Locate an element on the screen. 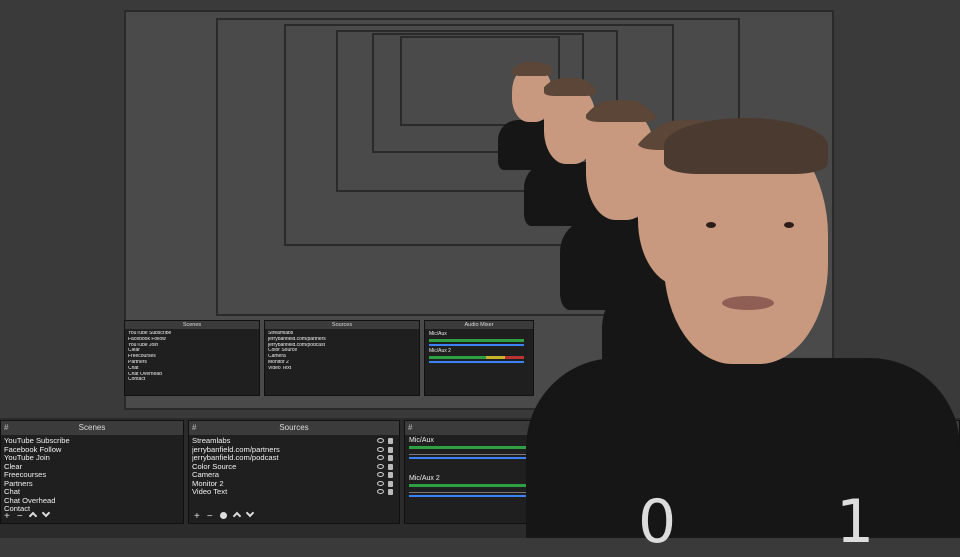 Image resolution: width=960 pixels, height=557 pixels. sources-header: Sources is located at coordinates (294, 427).